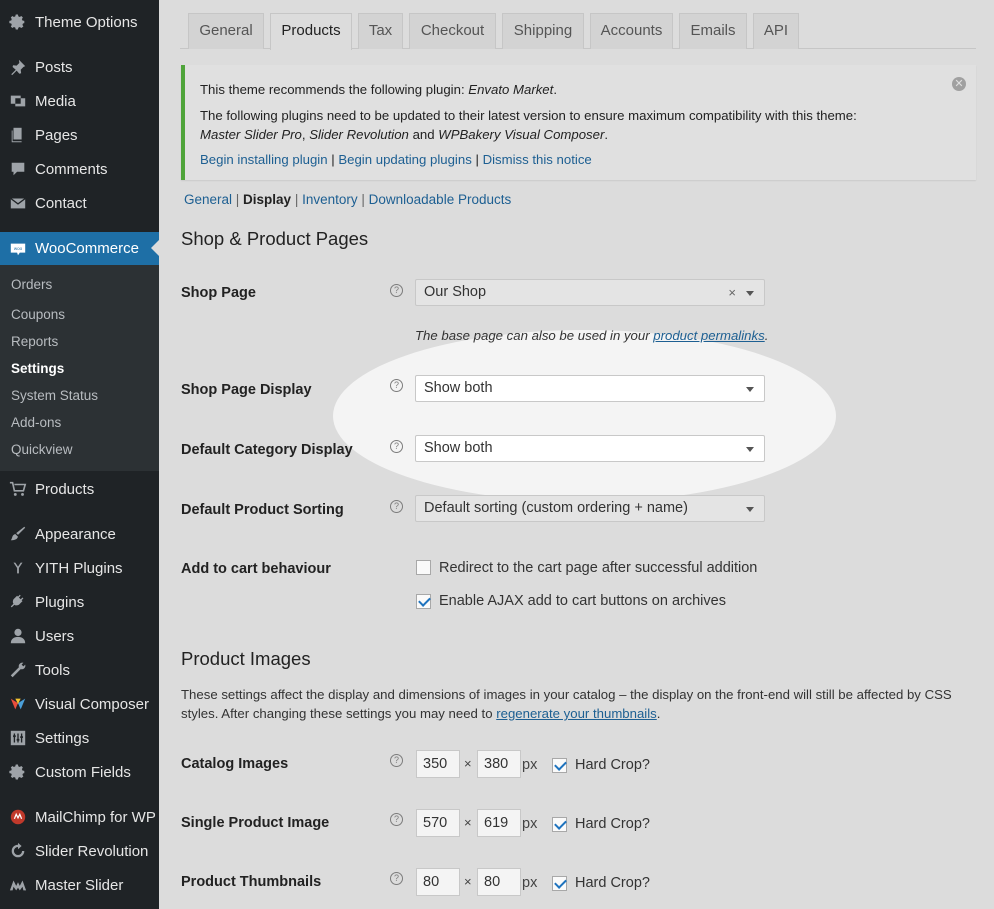  What do you see at coordinates (60, 602) in the screenshot?
I see `sidebar-item-label: Plugins` at bounding box center [60, 602].